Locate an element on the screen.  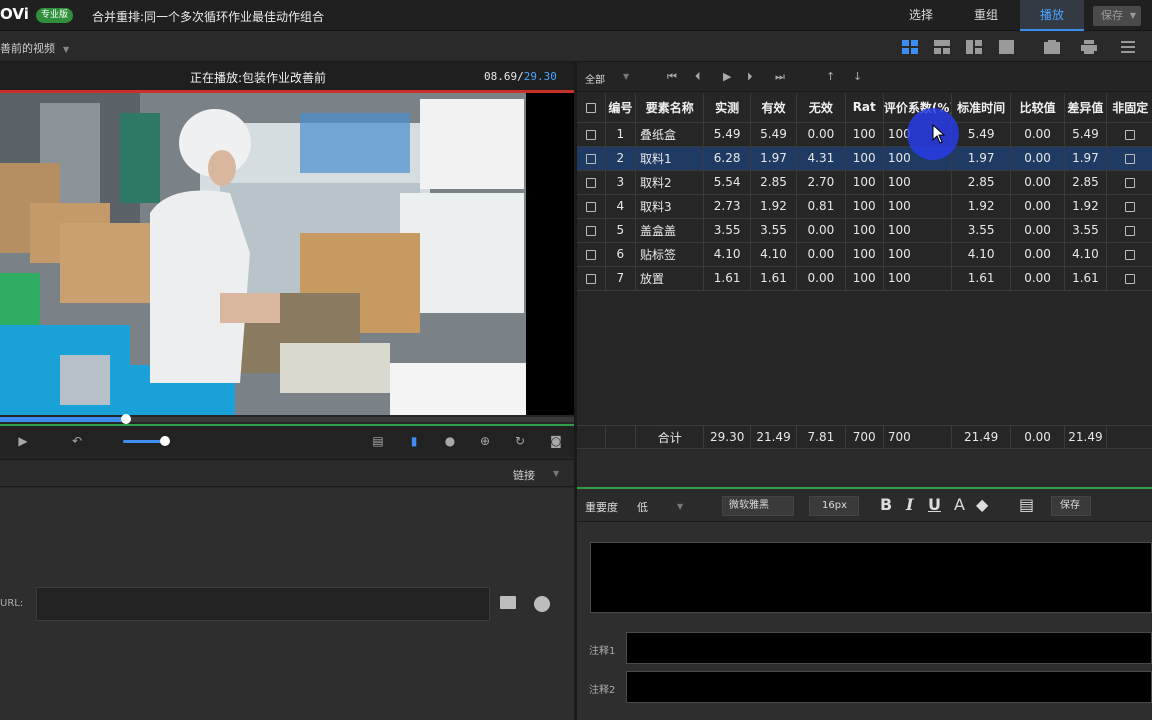
layout-single-icon is located at coordinates (1007, 47).